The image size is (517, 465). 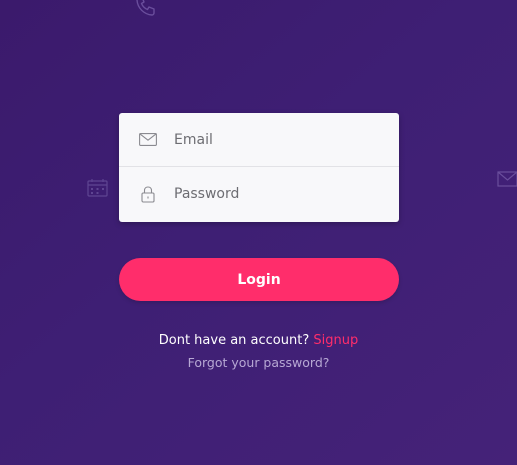 I want to click on password-field-row, so click(x=259, y=194).